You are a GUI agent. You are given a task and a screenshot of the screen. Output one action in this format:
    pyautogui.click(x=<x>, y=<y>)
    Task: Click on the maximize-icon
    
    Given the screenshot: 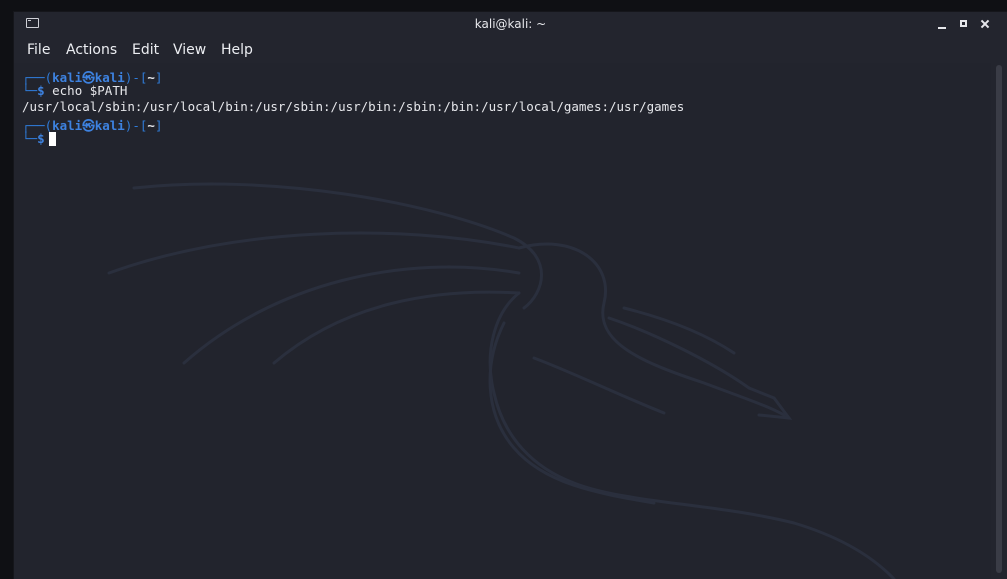 What is the action you would take?
    pyautogui.click(x=964, y=24)
    